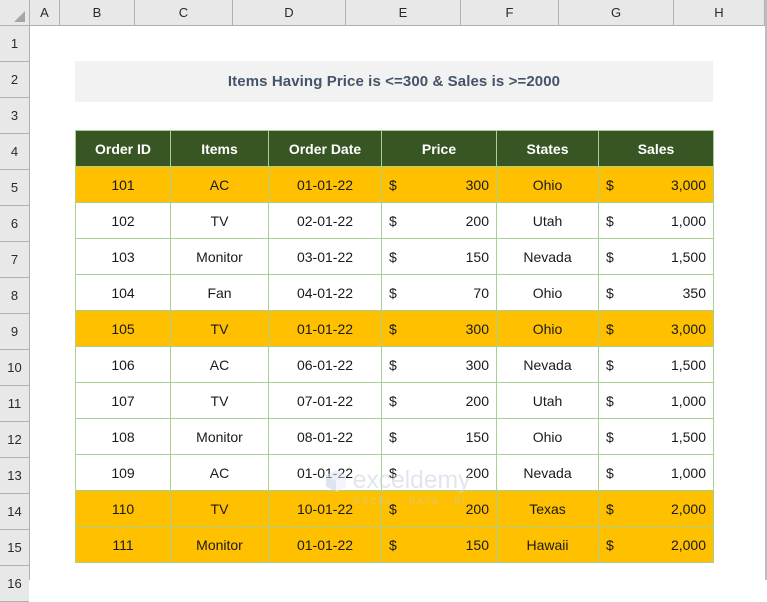  Describe the element at coordinates (325, 508) in the screenshot. I see `cell-order-date: 10-01-22` at that location.